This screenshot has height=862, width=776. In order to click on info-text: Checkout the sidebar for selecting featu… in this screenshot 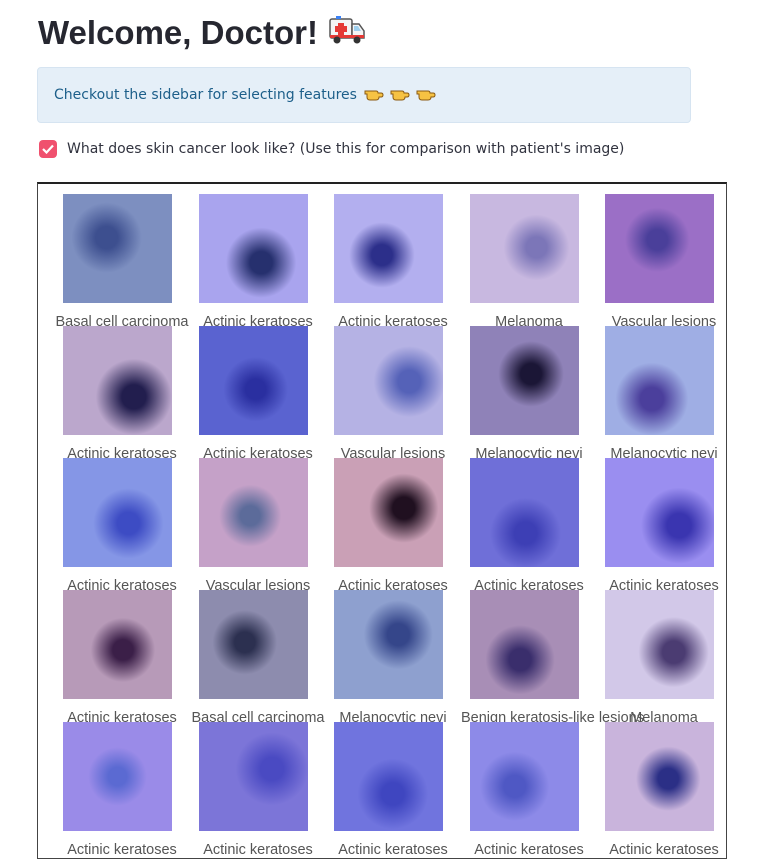, I will do `click(205, 95)`.